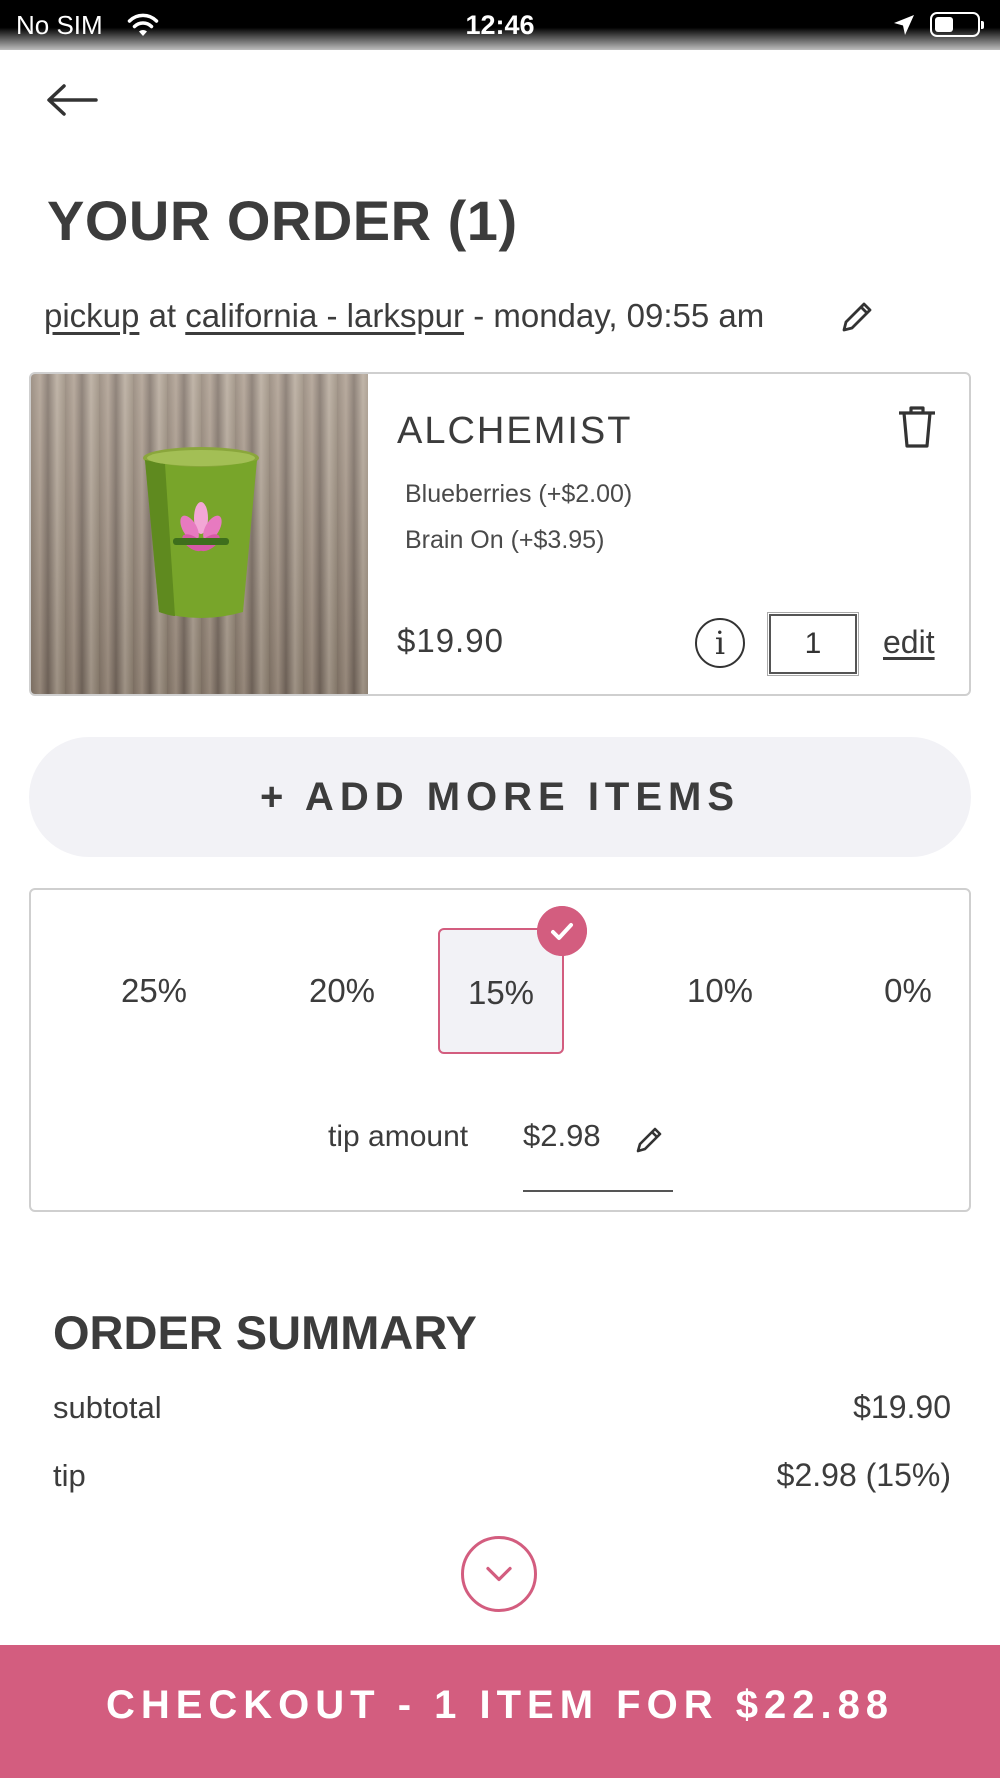  Describe the element at coordinates (598, 1191) in the screenshot. I see `tip-input-underline` at that location.